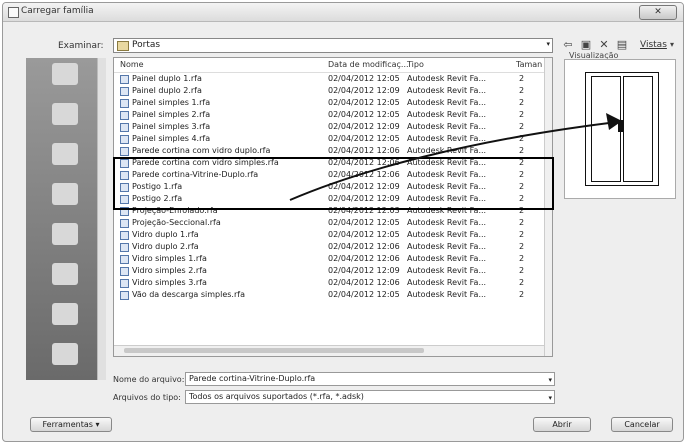  Describe the element at coordinates (132, 64) in the screenshot. I see `column-header-name: Nome` at that location.